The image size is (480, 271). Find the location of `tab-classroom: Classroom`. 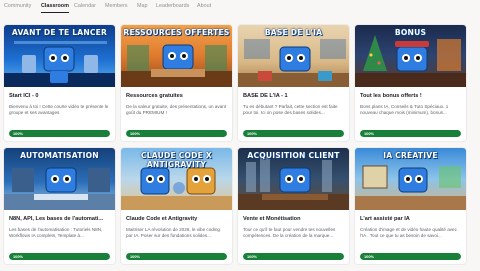

tab-classroom: Classroom is located at coordinates (55, 7).